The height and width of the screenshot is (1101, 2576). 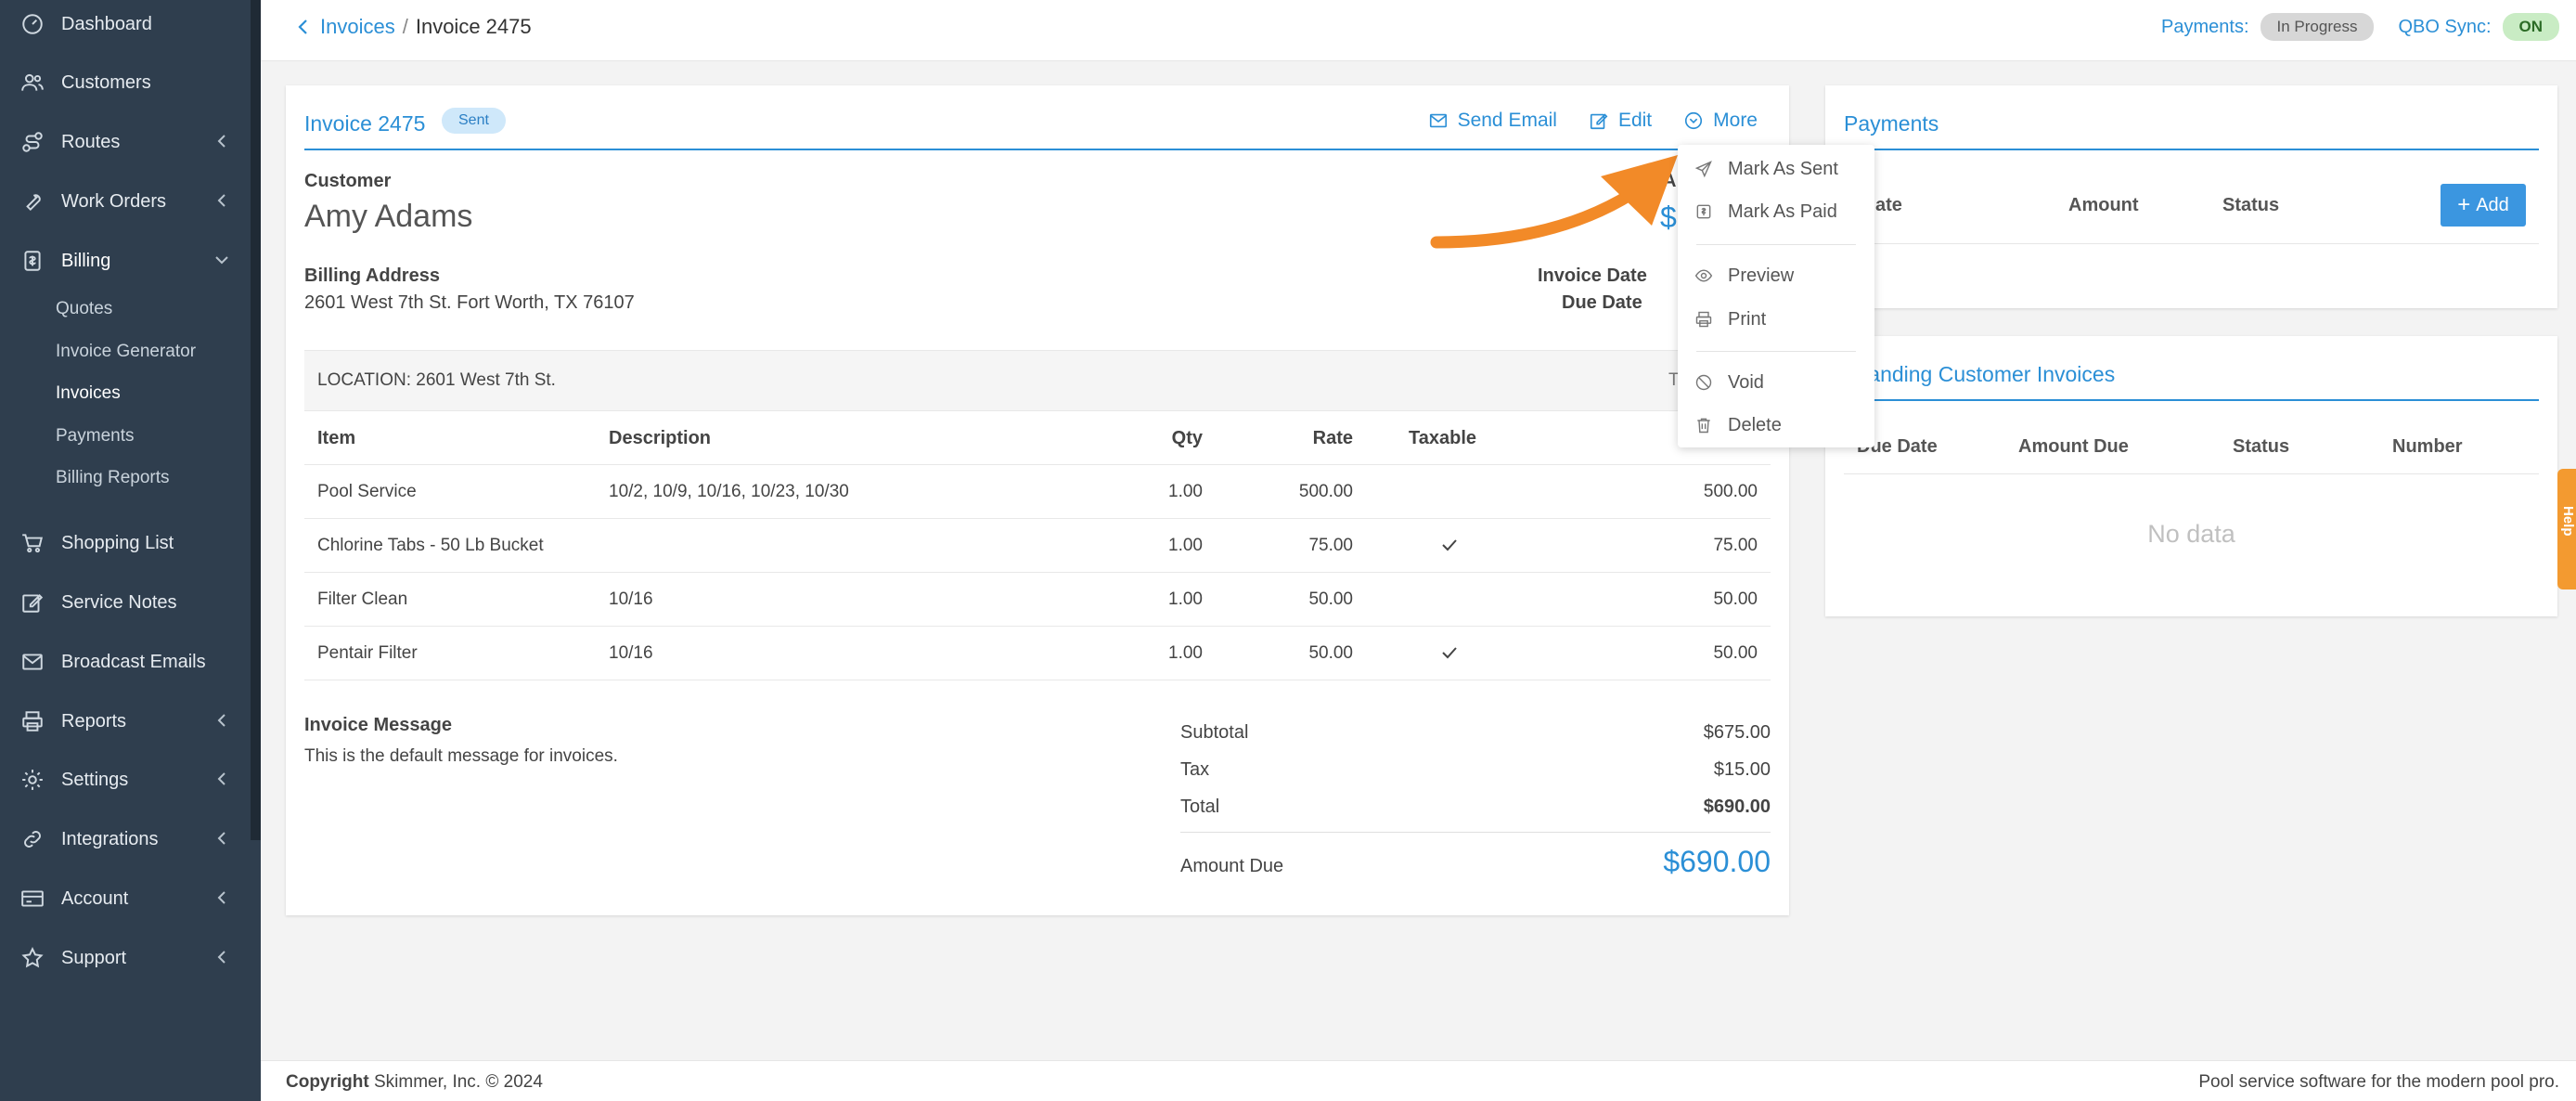 I want to click on sidebar-item-dashboard: Dashboard, so click(x=125, y=25).